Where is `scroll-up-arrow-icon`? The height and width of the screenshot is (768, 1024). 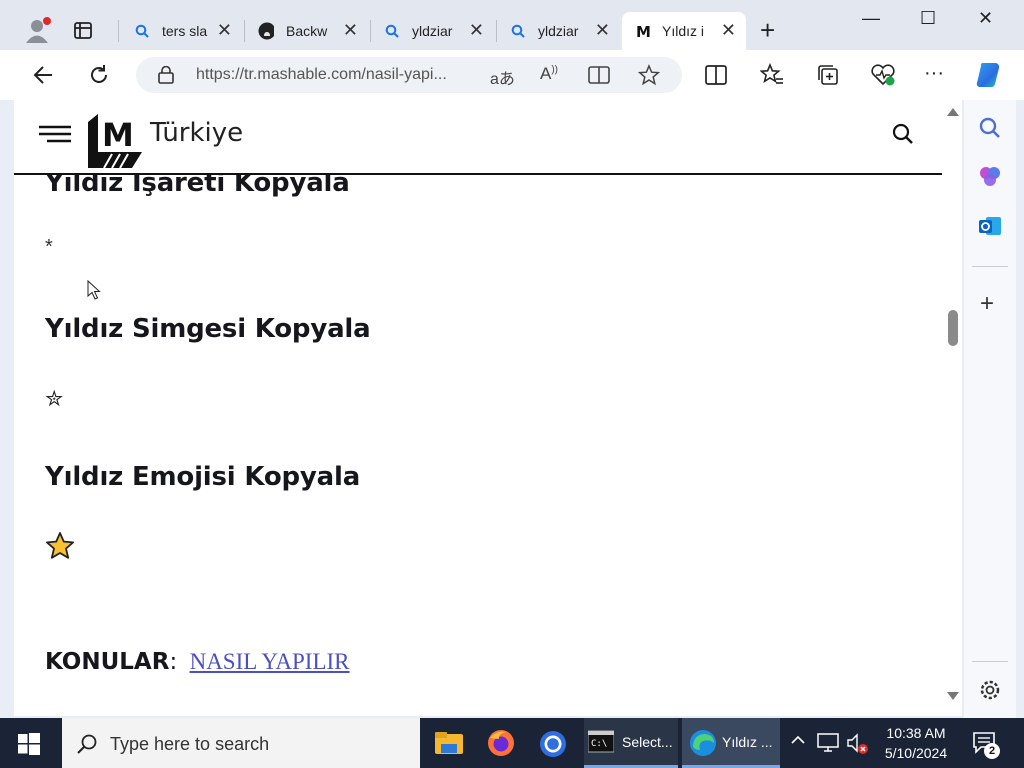
scroll-up-arrow-icon is located at coordinates (953, 112).